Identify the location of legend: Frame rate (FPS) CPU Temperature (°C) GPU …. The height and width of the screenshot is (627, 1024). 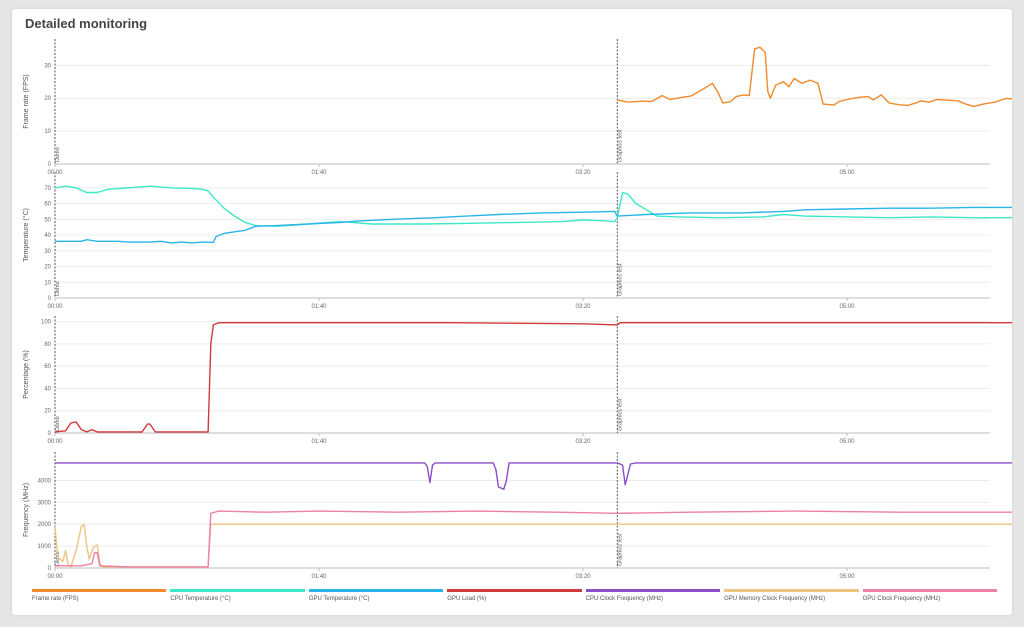
(514, 599).